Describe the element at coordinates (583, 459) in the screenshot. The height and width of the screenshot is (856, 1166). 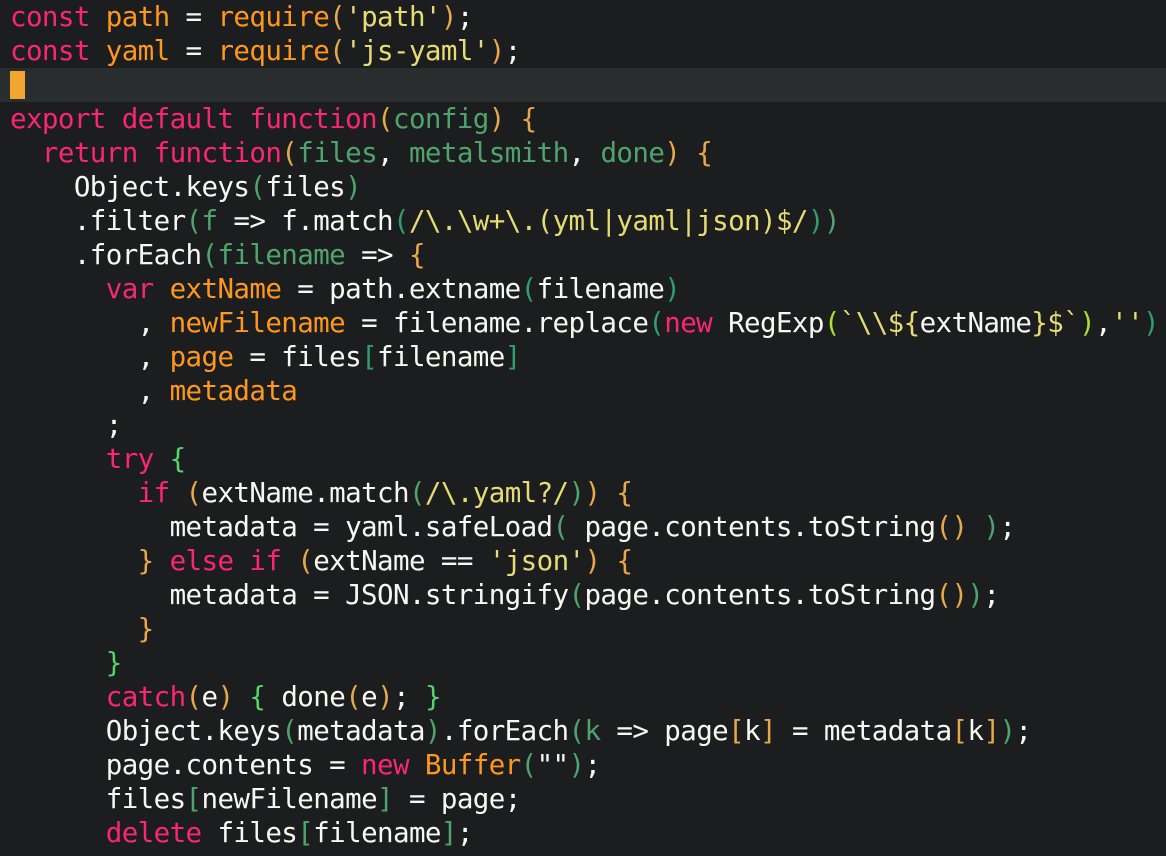
I see `code-line: try {` at that location.